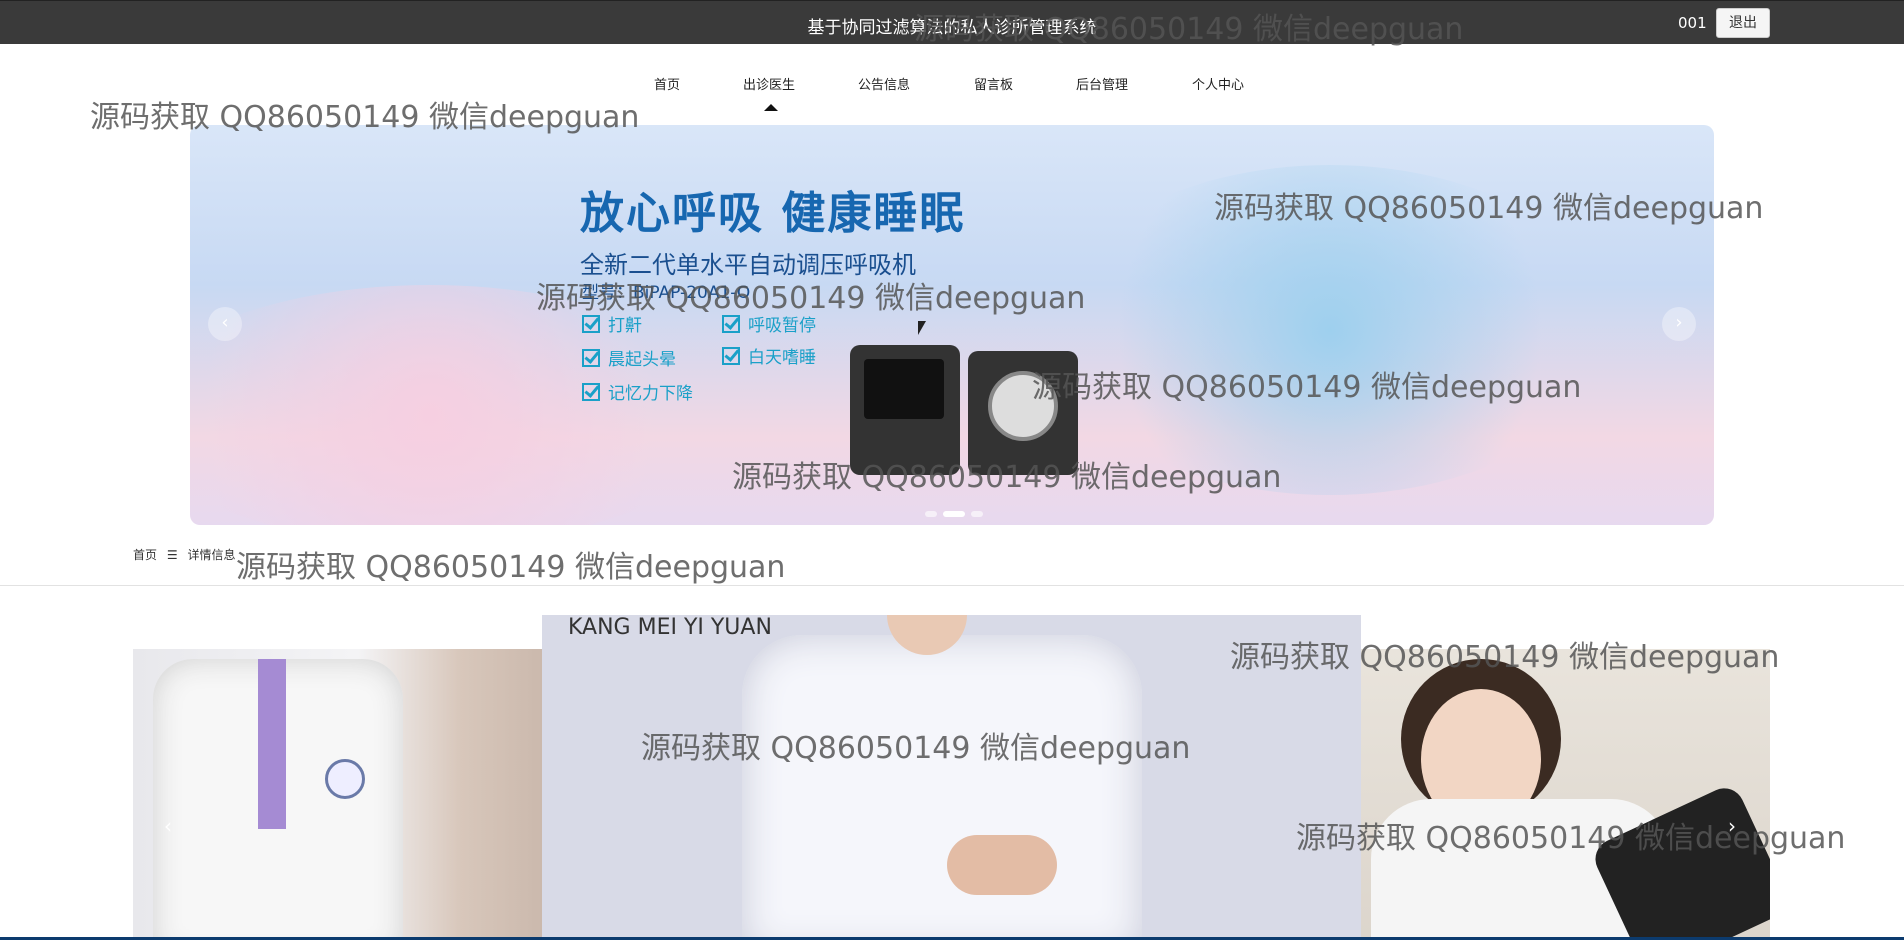 The height and width of the screenshot is (940, 1904). I want to click on nav-item-home: 首页, so click(667, 83).